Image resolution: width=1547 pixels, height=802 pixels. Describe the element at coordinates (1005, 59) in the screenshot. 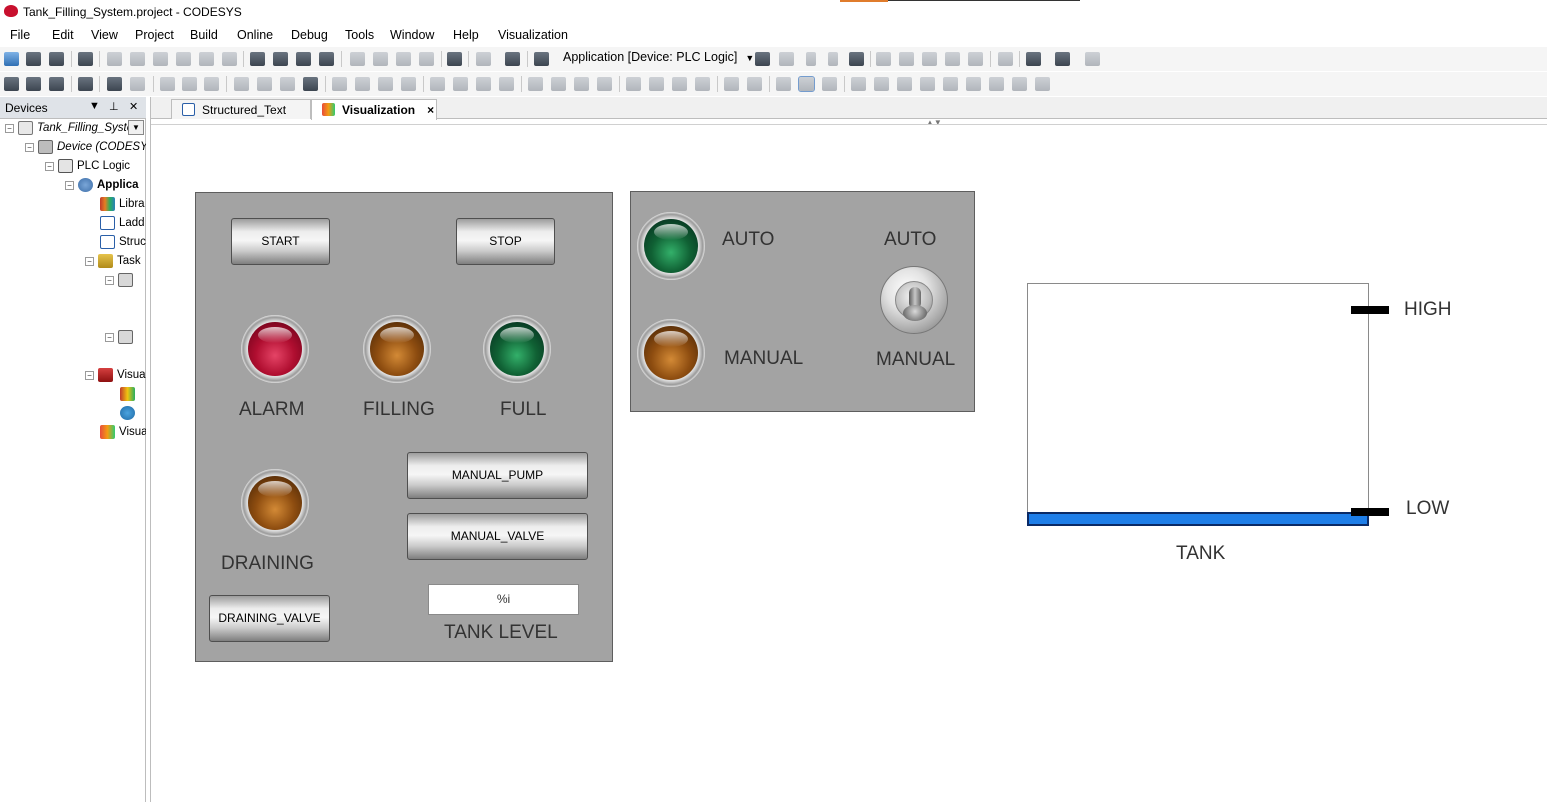

I see `write-values-icon` at that location.